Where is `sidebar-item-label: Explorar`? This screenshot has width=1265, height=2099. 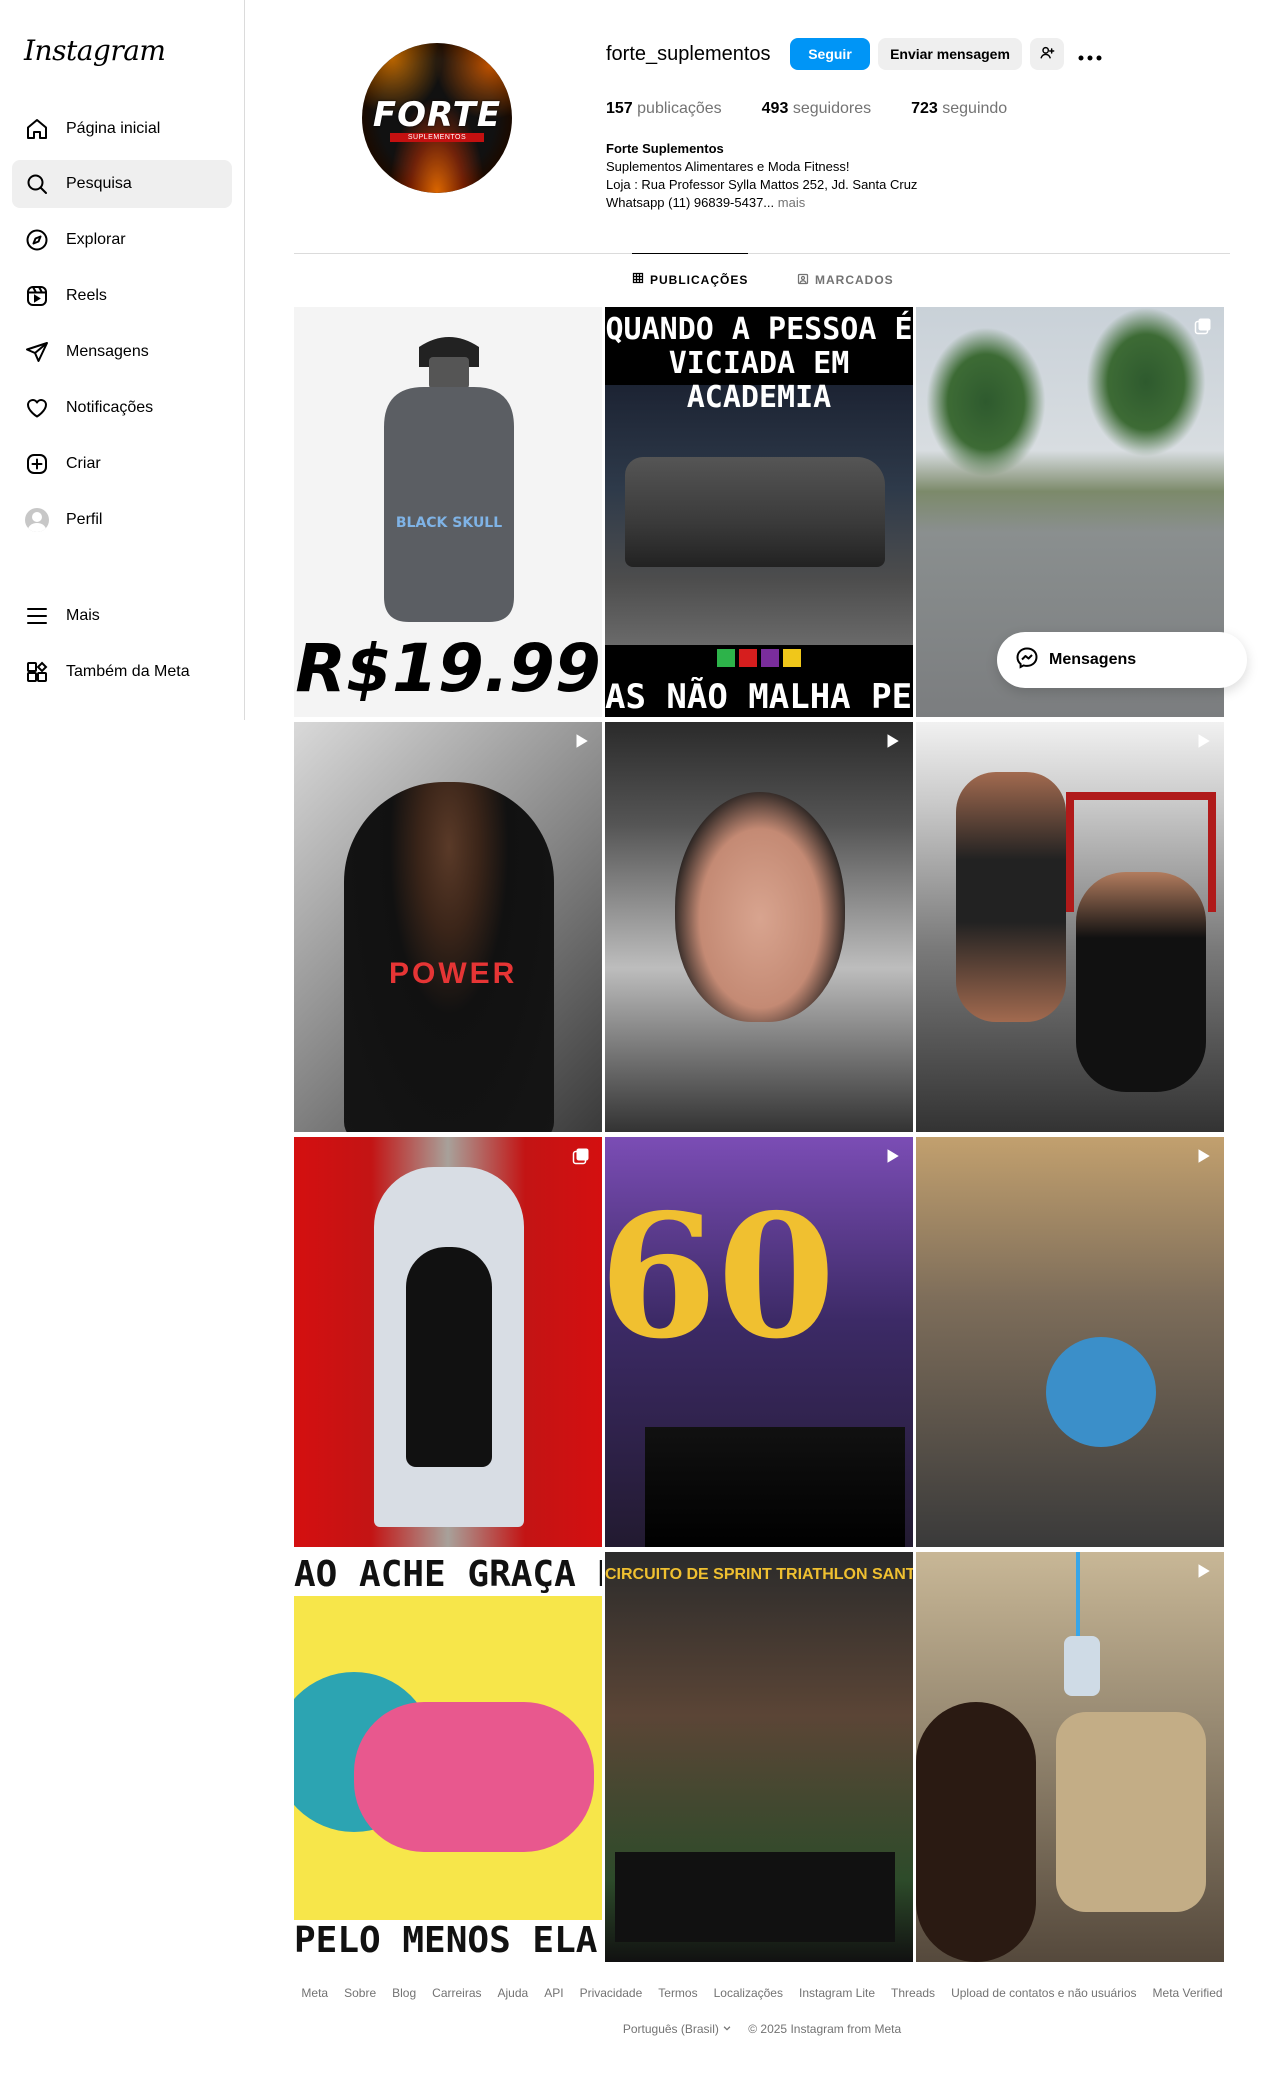 sidebar-item-label: Explorar is located at coordinates (96, 239).